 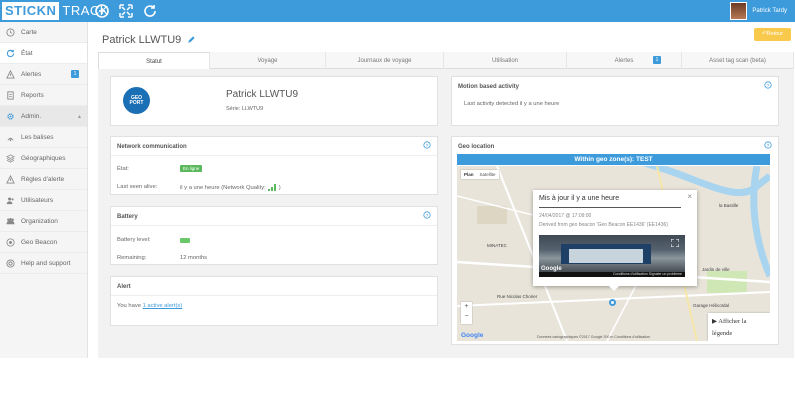 What do you see at coordinates (488, 174) in the screenshot?
I see `map-satellite-button: Satellite` at bounding box center [488, 174].